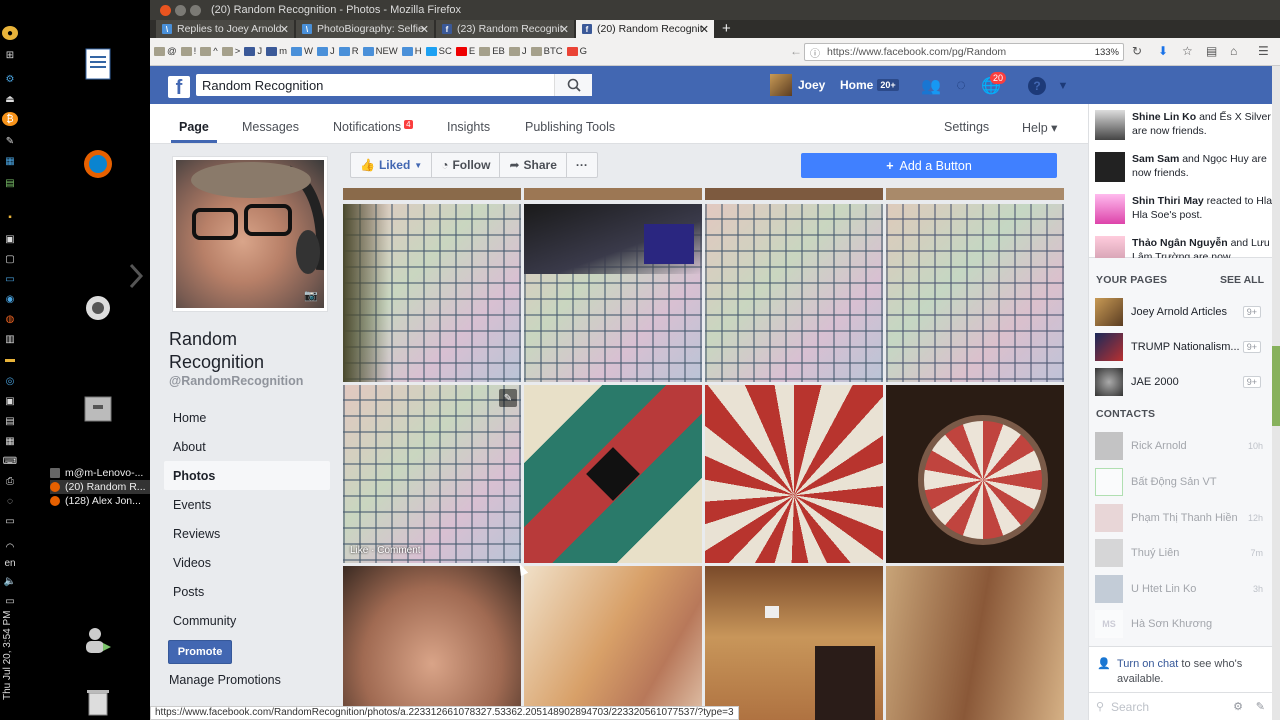 The height and width of the screenshot is (720, 1280). Describe the element at coordinates (10, 239) in the screenshot. I see `window-indicator-icon: ▣` at that location.